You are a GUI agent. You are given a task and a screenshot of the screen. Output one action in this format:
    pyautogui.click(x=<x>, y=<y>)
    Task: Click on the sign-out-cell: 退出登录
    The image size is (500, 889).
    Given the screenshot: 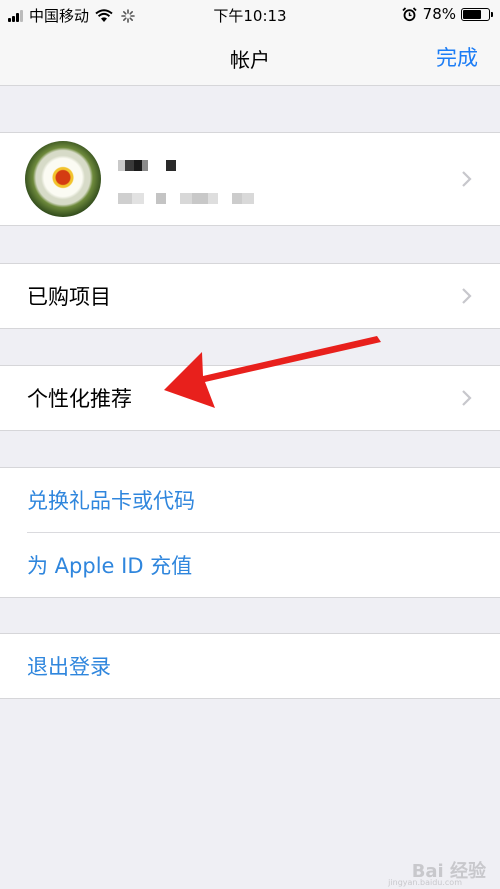 What is the action you would take?
    pyautogui.click(x=250, y=666)
    